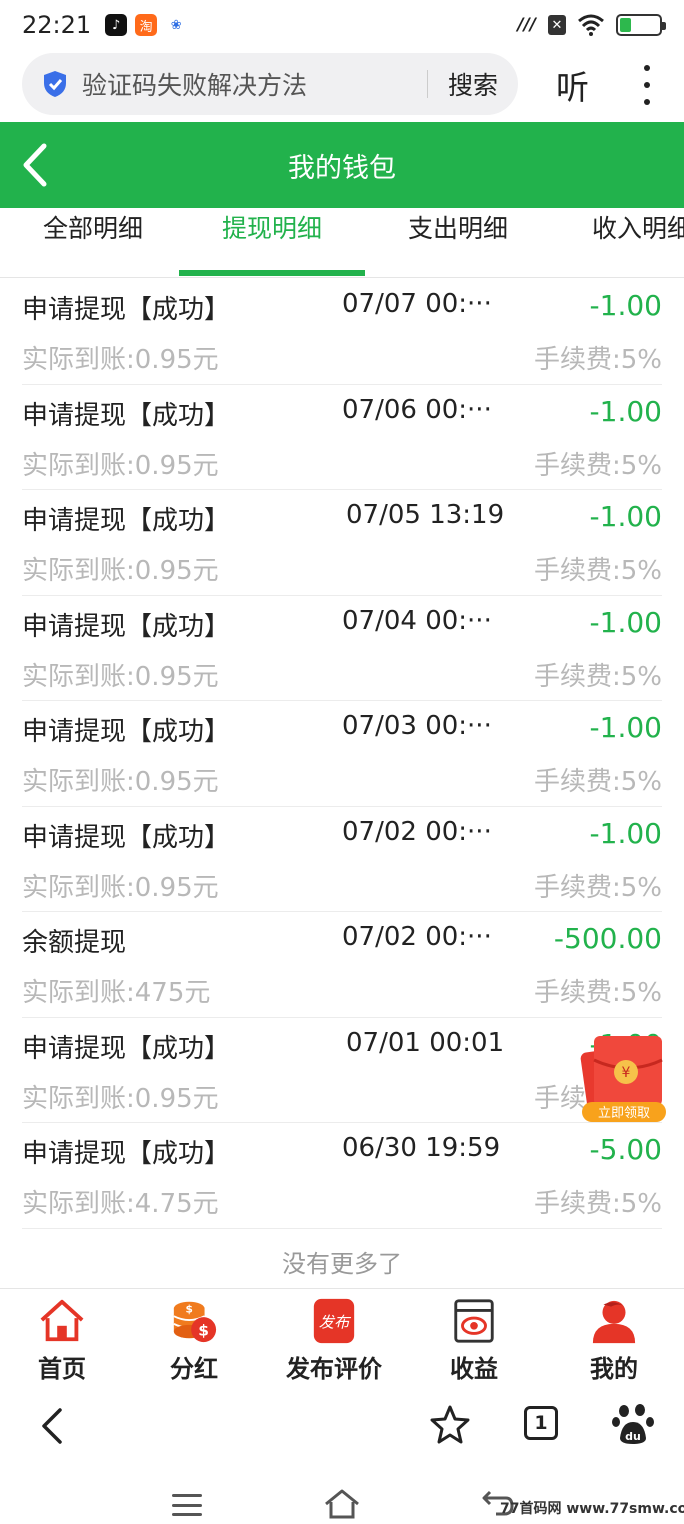 Image resolution: width=684 pixels, height=1524 pixels. What do you see at coordinates (591, 25) in the screenshot?
I see `wifi-icon` at bounding box center [591, 25].